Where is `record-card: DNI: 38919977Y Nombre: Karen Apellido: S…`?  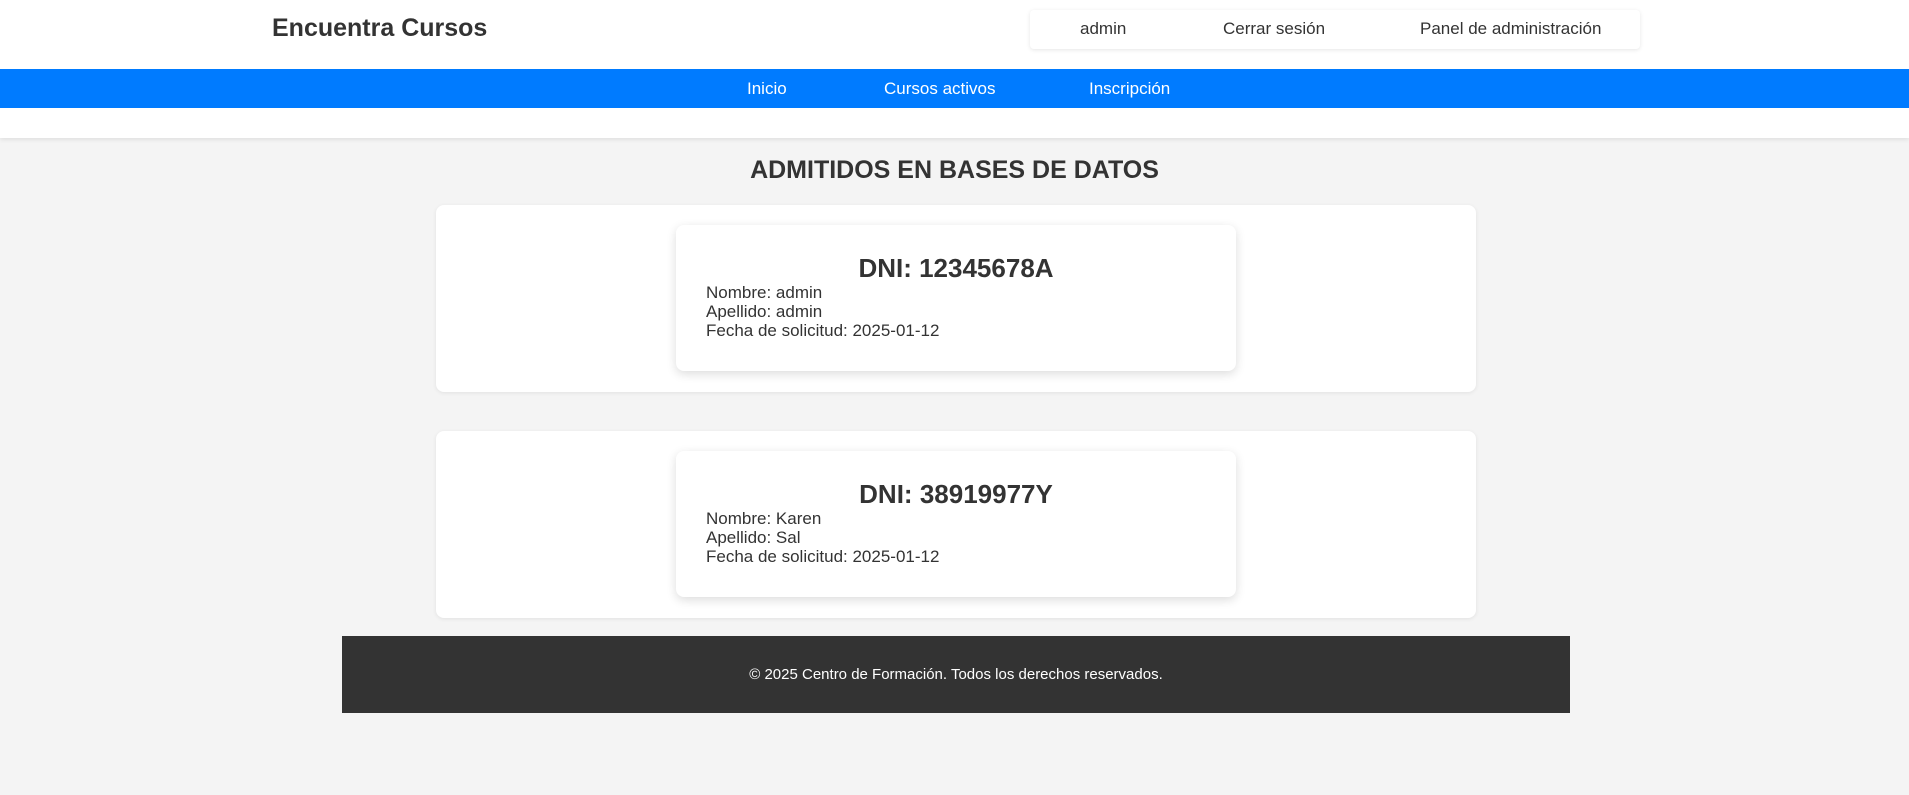
record-card: DNI: 38919977Y Nombre: Karen Apellido: S… is located at coordinates (956, 524).